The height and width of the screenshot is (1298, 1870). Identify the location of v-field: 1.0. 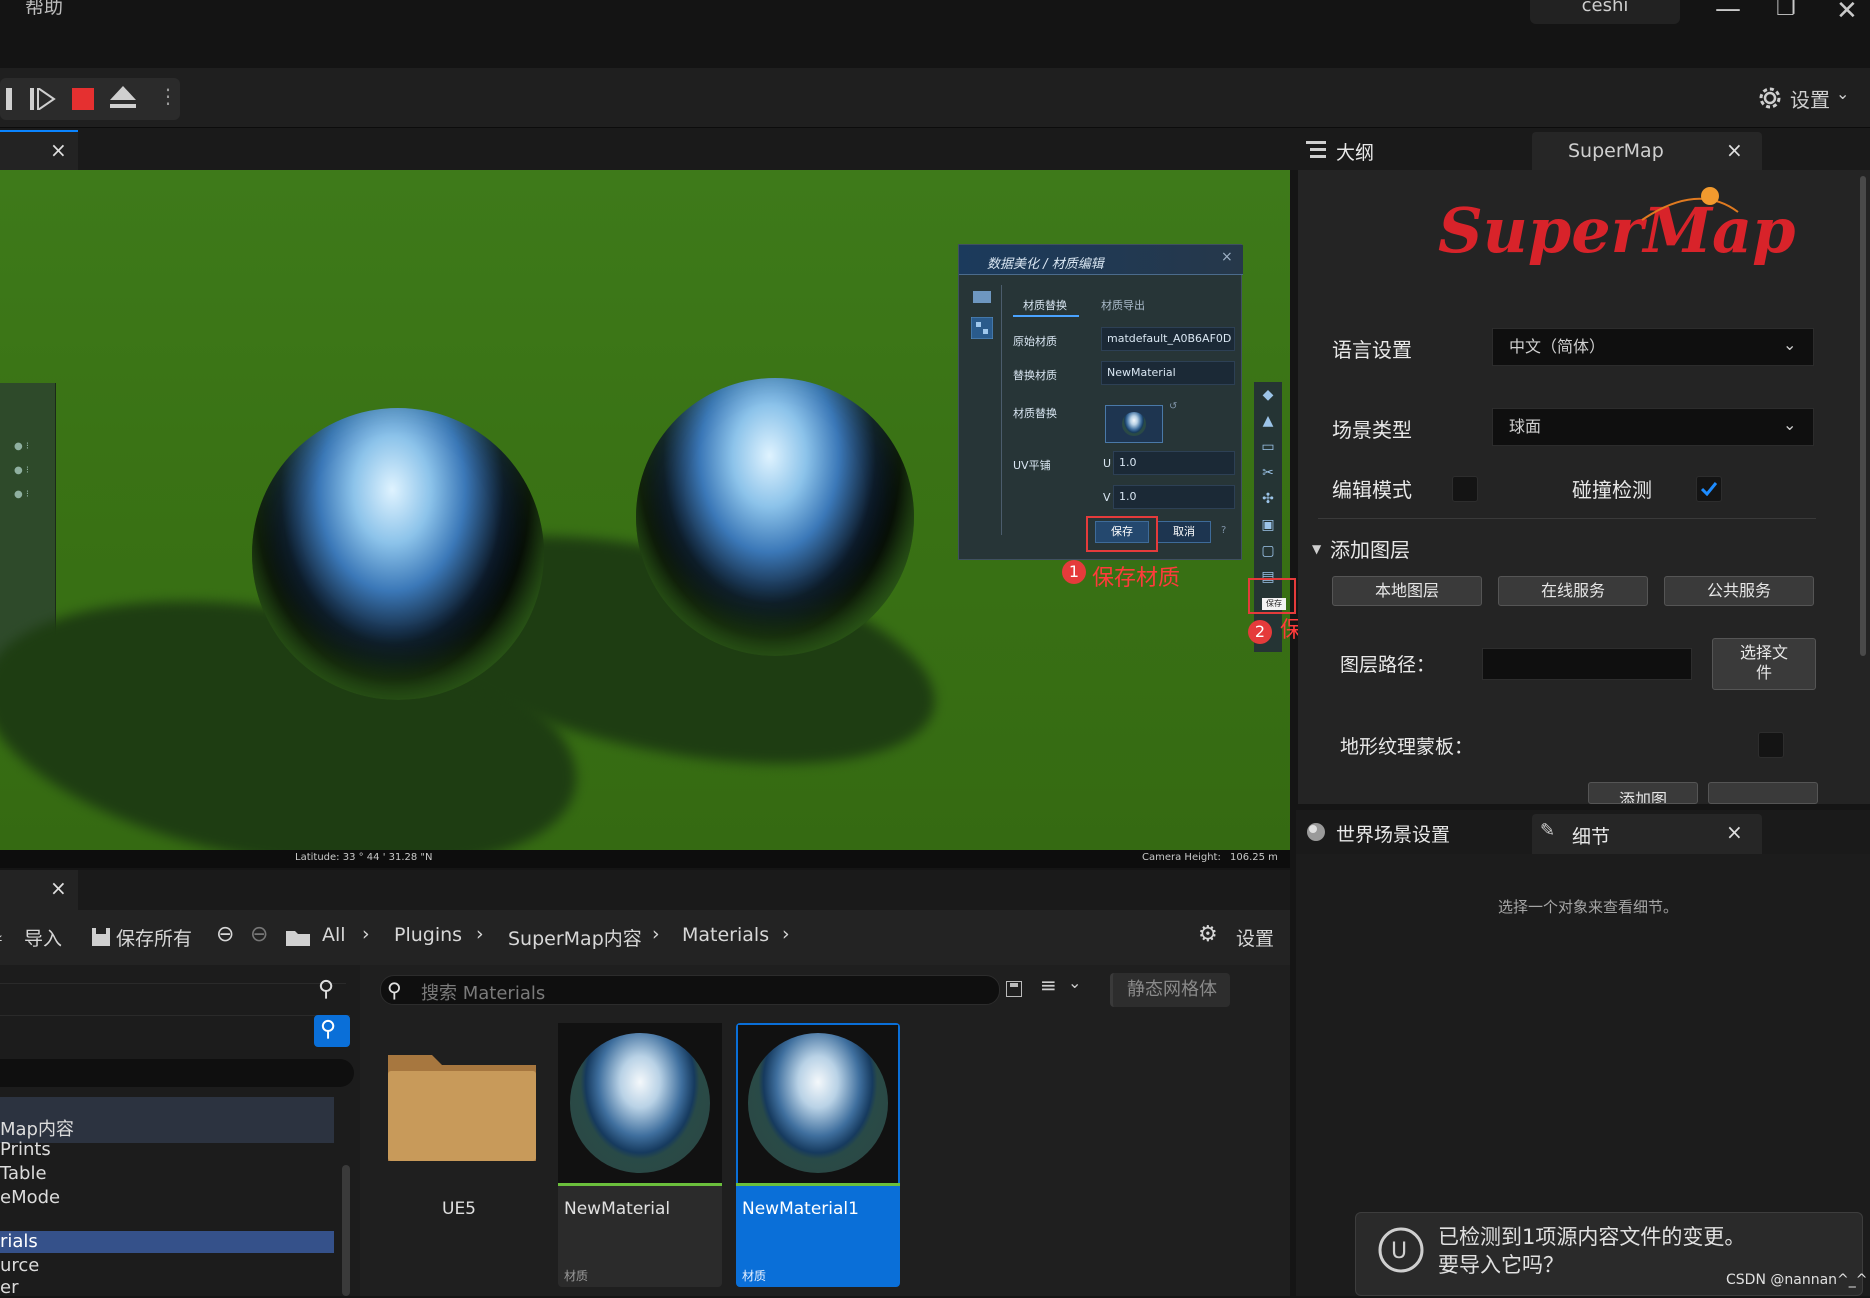
(1174, 497).